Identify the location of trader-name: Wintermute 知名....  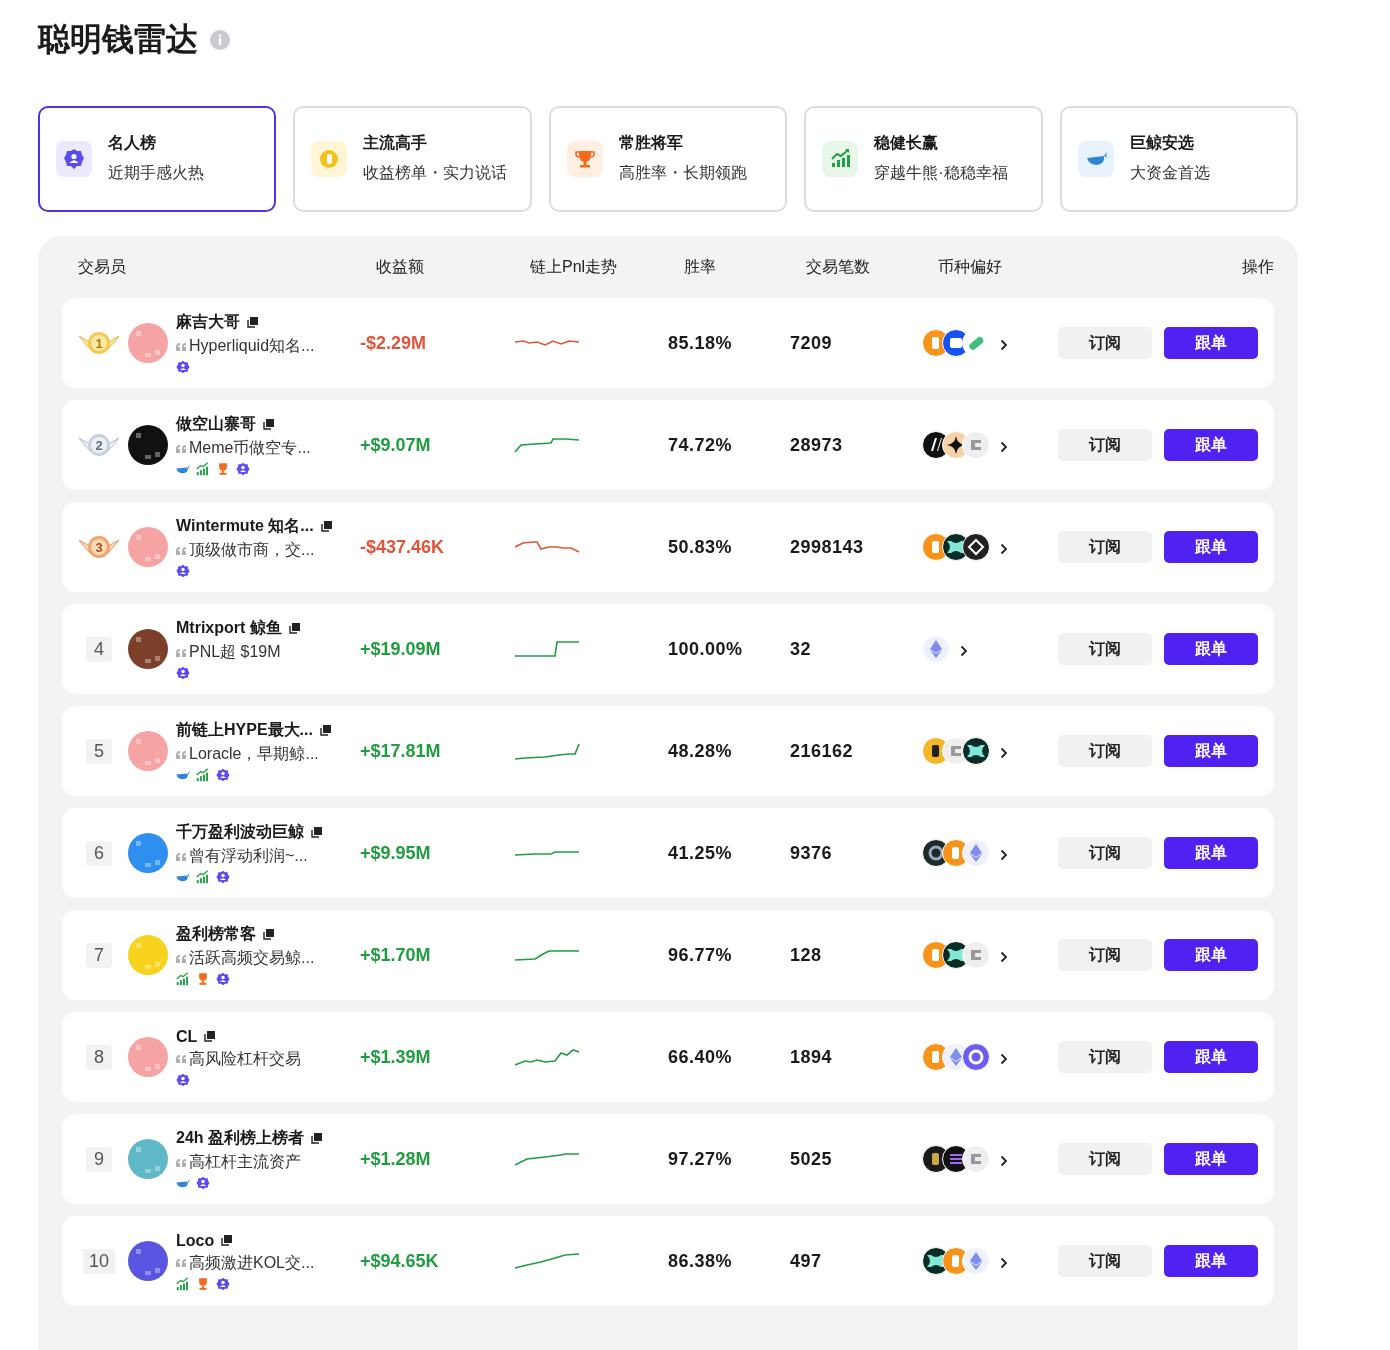
(245, 526).